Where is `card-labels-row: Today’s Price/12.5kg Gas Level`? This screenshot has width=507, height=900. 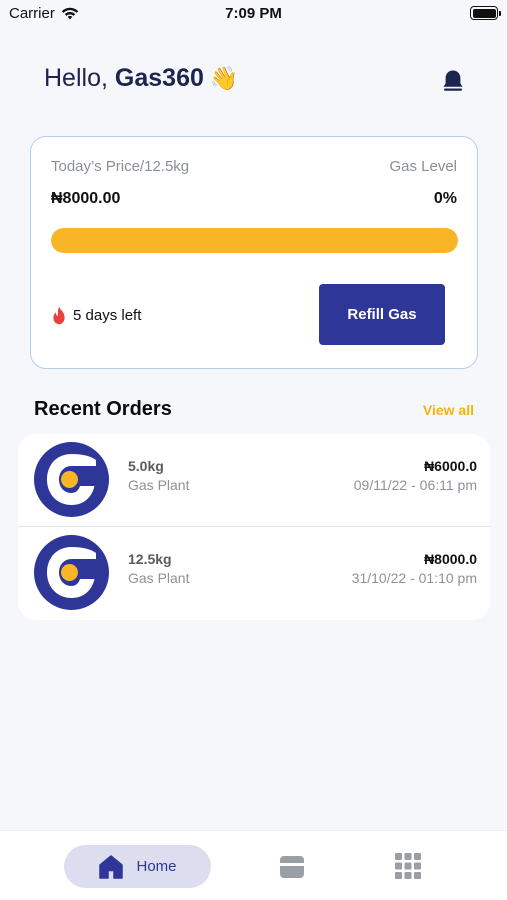 card-labels-row: Today’s Price/12.5kg Gas Level is located at coordinates (254, 166).